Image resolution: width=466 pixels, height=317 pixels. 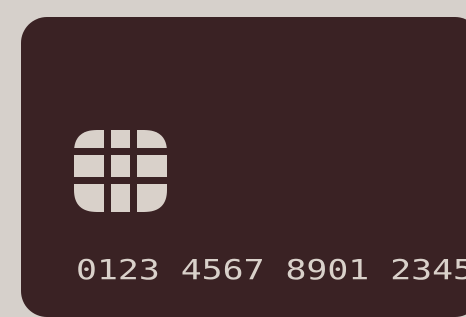 I want to click on card-number: 0123 4567 8901 2345, so click(x=271, y=269).